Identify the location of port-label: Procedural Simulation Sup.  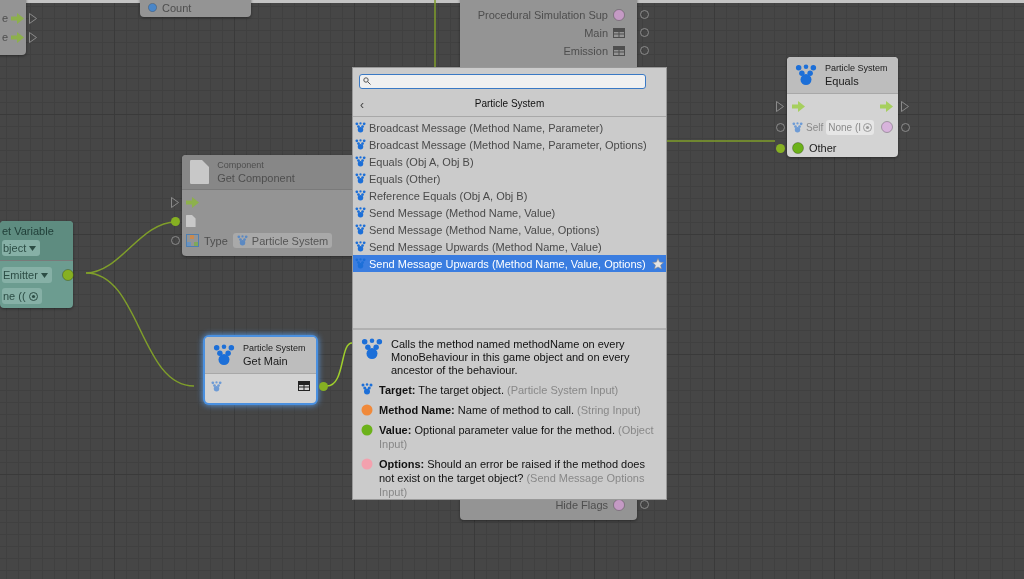
(542, 14).